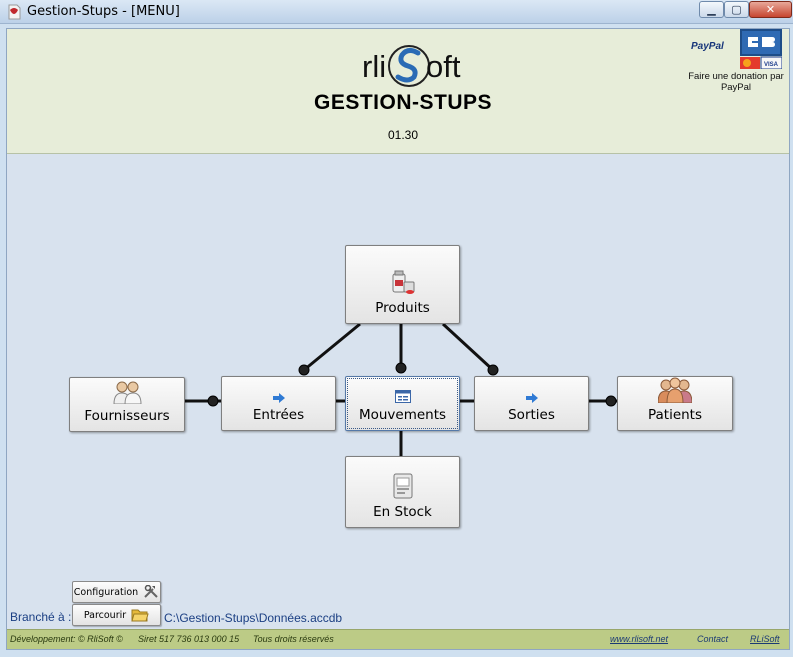  I want to click on entrees-button: Entrées, so click(278, 403).